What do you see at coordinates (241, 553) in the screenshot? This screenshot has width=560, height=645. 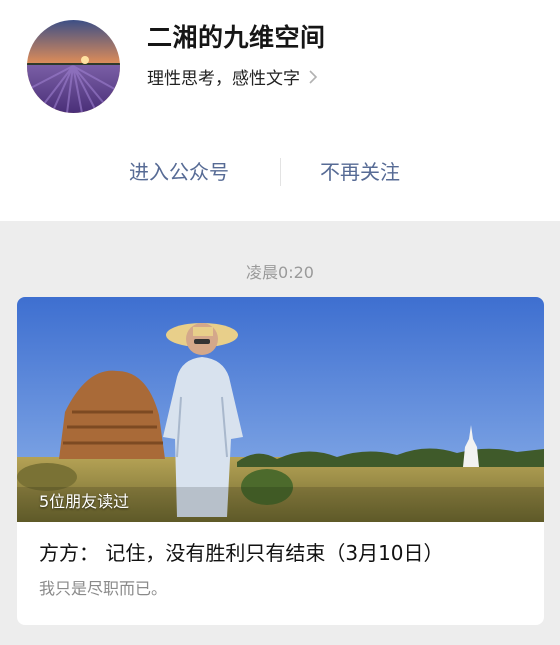 I see `article-title: 方方： 记住，没有胜利只有结束（3月10日）` at bounding box center [241, 553].